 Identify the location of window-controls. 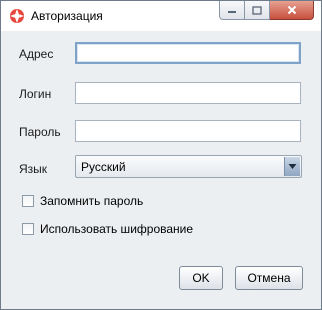
(266, 11).